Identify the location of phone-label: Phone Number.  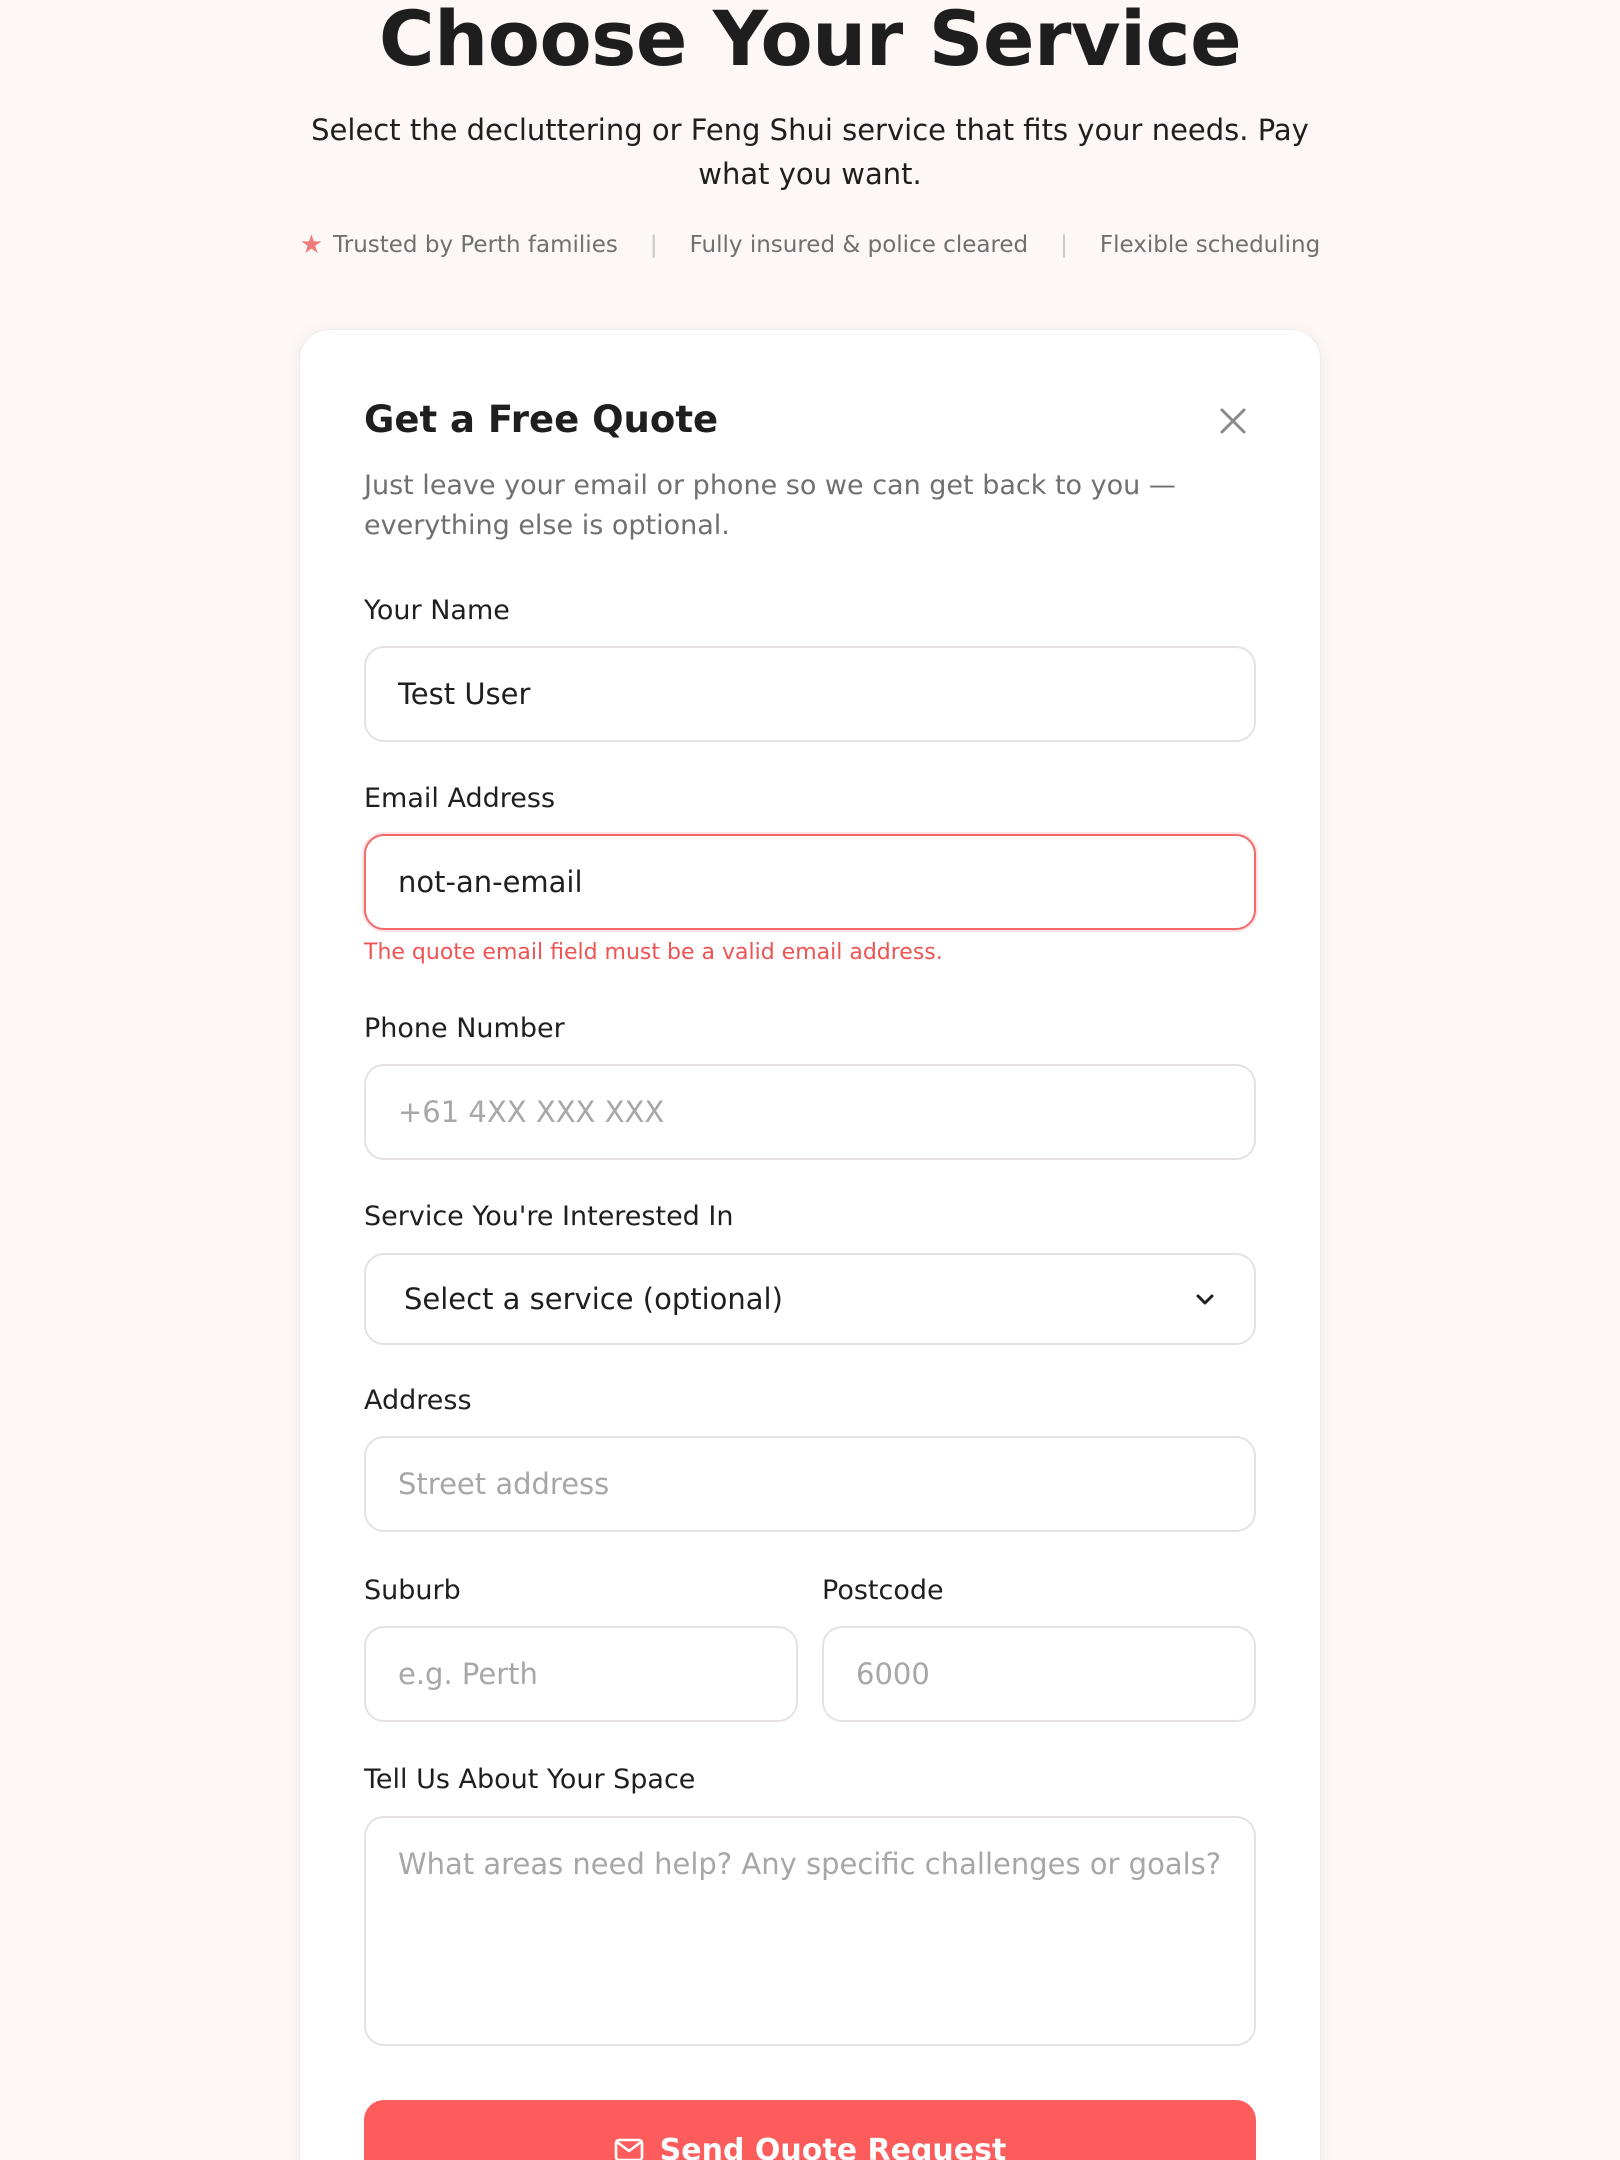
(464, 1028).